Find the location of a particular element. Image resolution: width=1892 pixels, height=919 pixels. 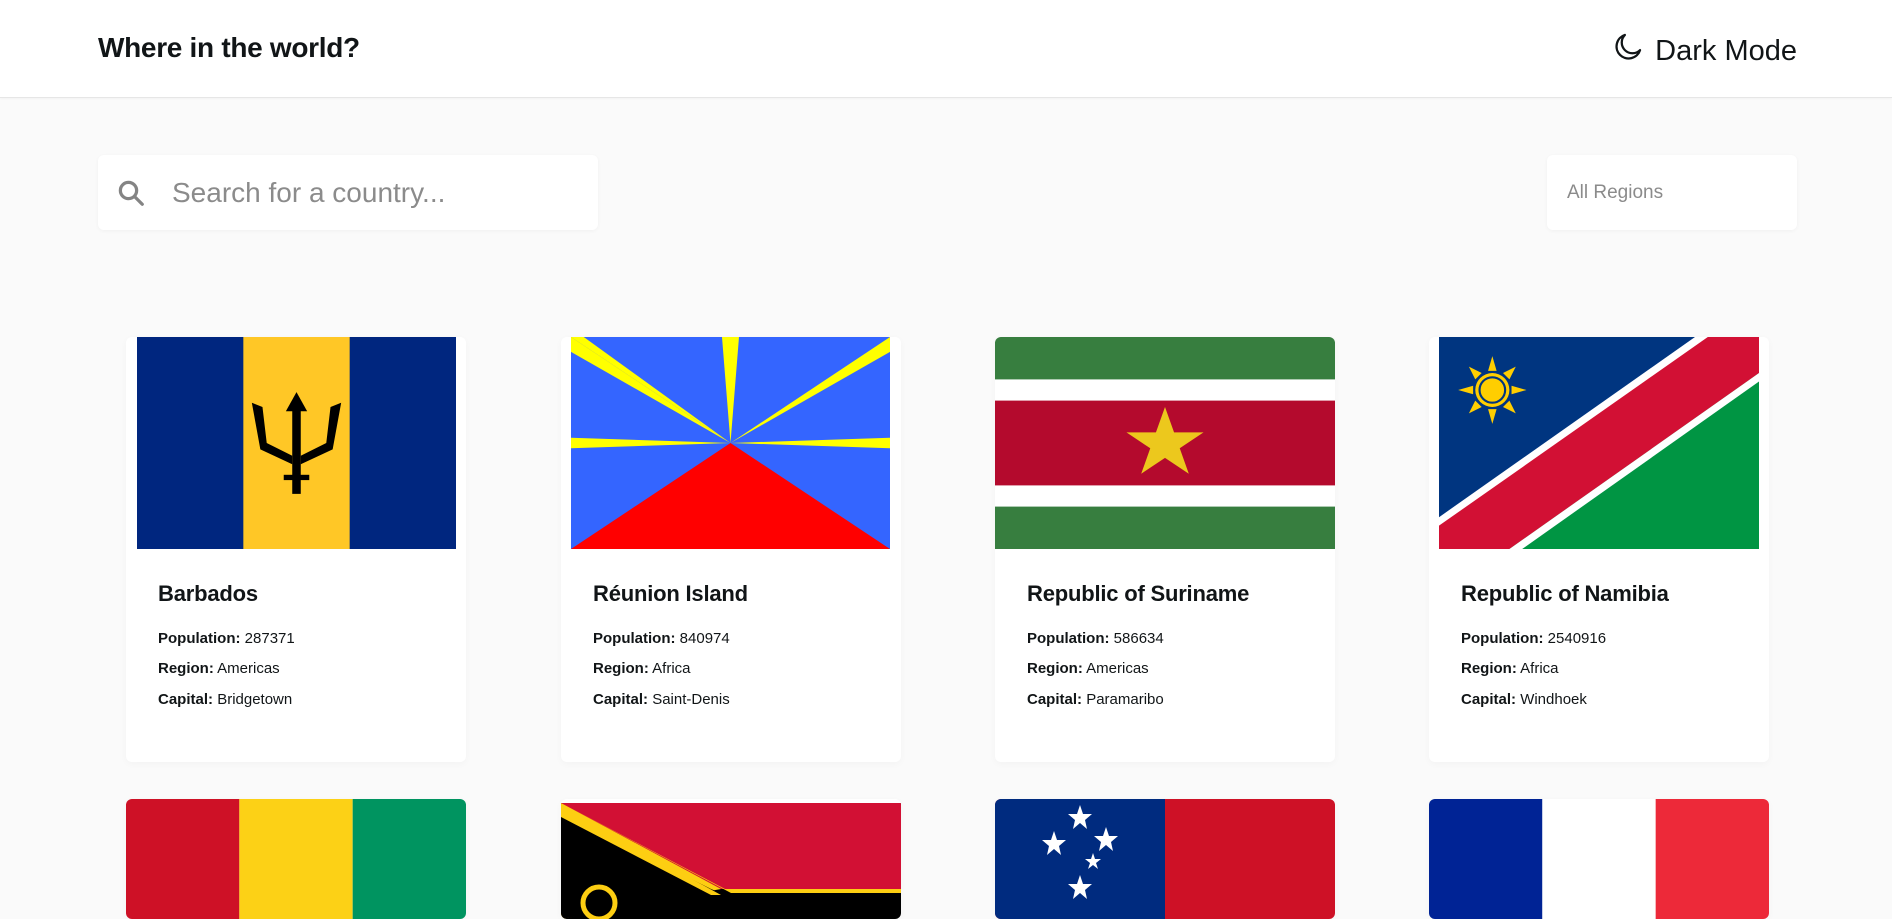

capital-row: Capital: Windhoek is located at coordinates (1524, 699).